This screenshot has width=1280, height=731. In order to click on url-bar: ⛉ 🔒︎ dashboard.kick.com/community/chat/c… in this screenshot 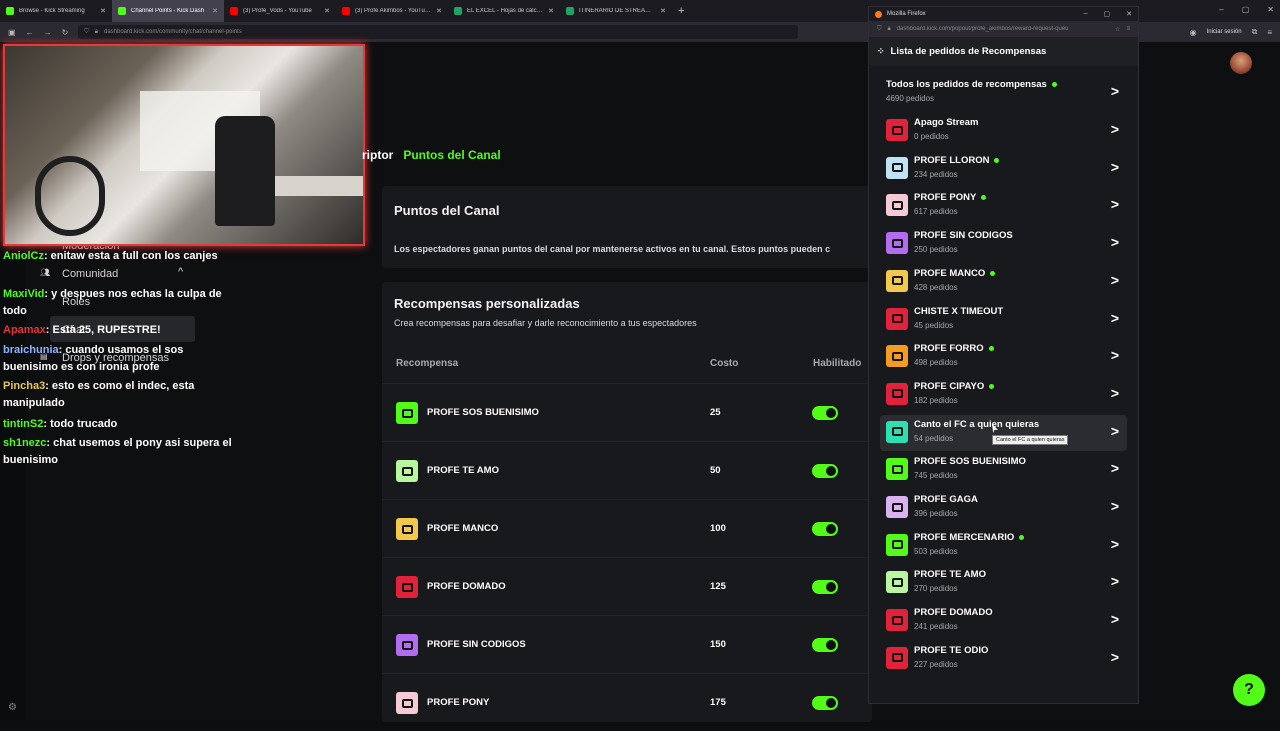, I will do `click(438, 32)`.